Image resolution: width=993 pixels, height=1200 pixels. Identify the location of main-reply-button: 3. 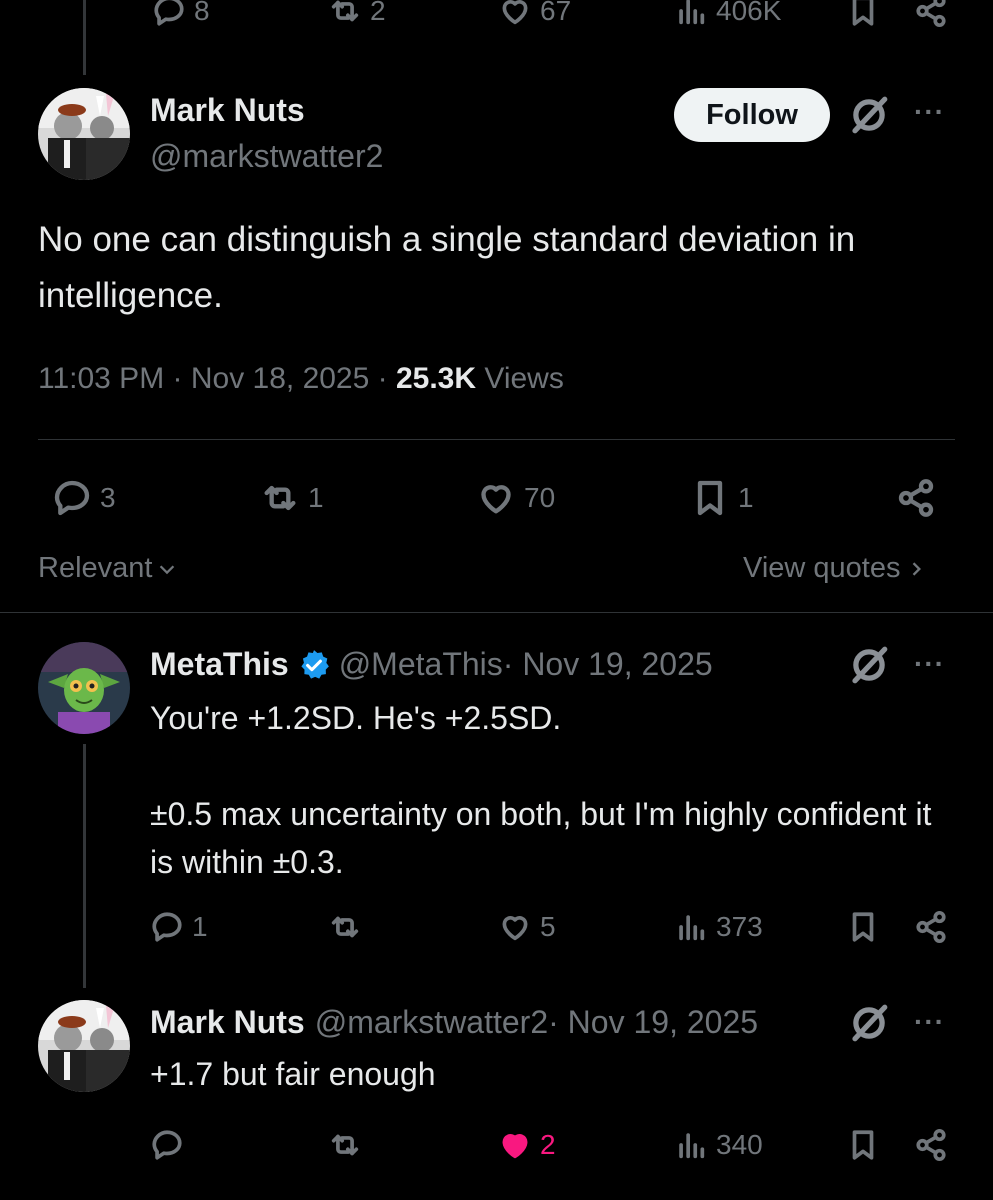
(84, 498).